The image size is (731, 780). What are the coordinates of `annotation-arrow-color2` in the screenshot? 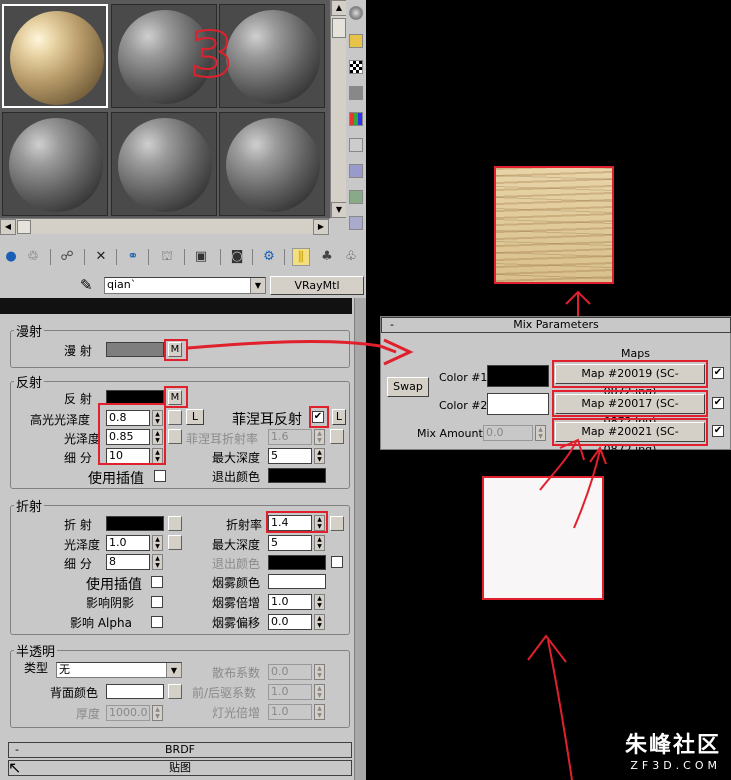 It's located at (562, 464).